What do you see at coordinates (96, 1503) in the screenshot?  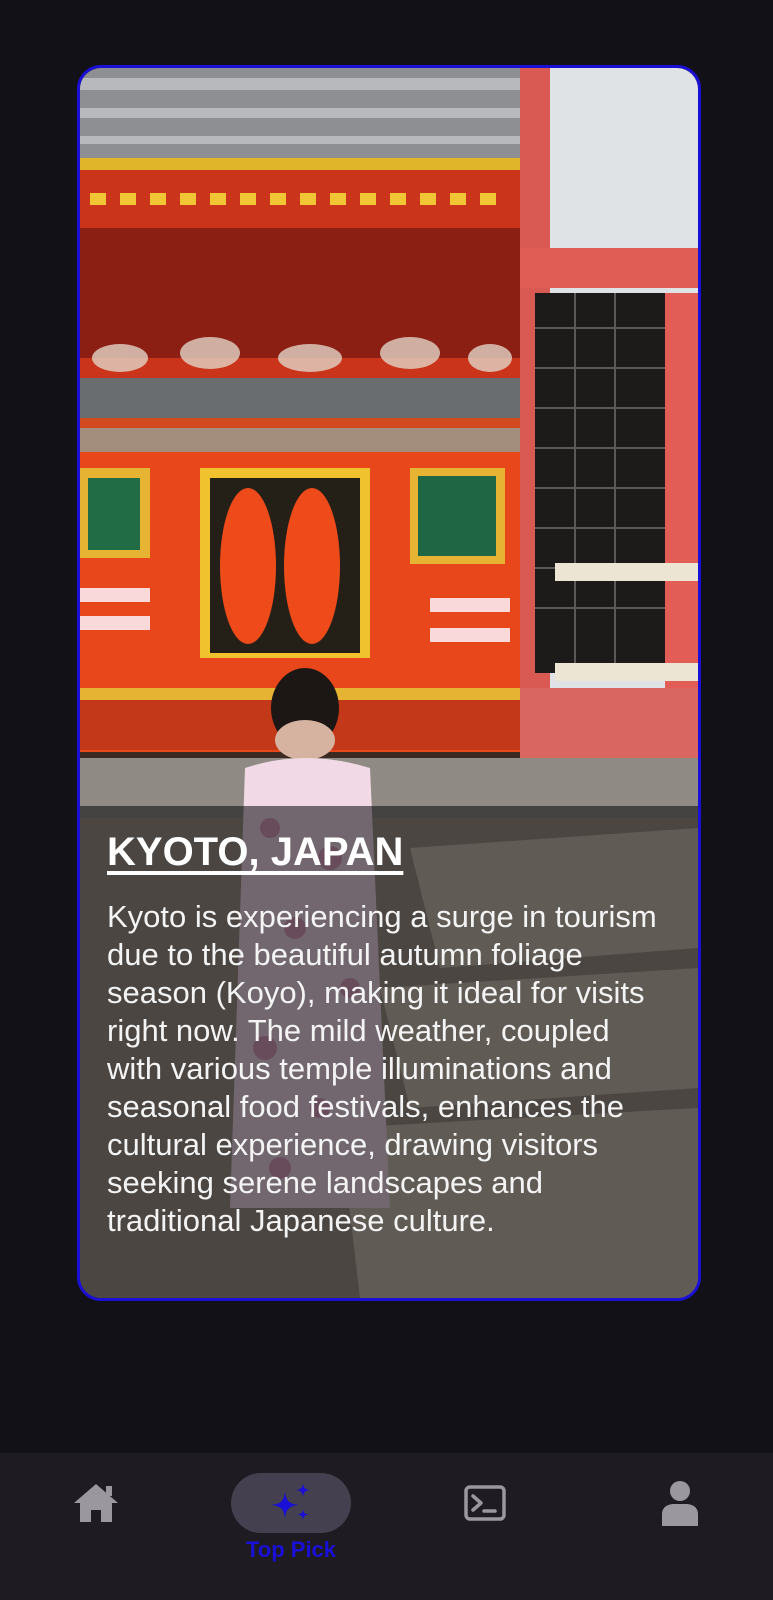 I see `home-icon` at bounding box center [96, 1503].